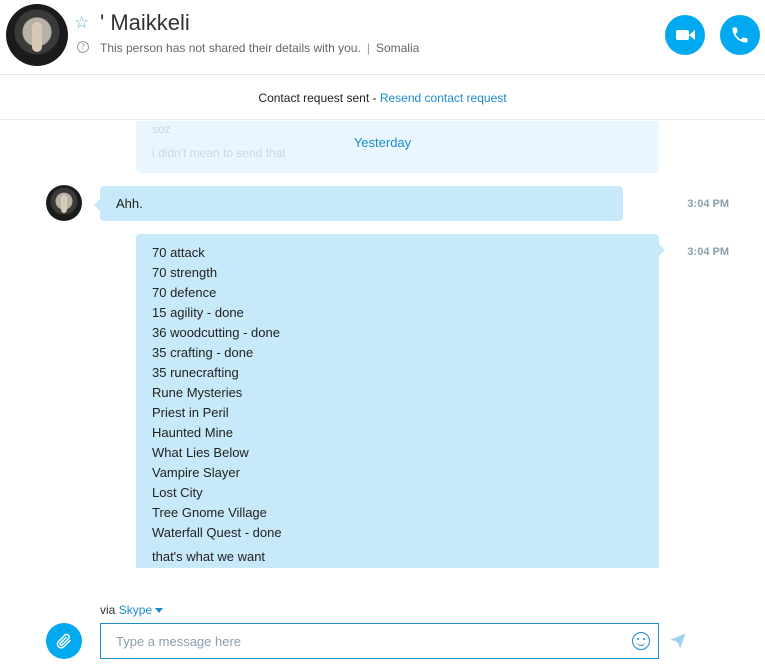 The image size is (765, 671). I want to click on paperclip-icon, so click(63, 641).